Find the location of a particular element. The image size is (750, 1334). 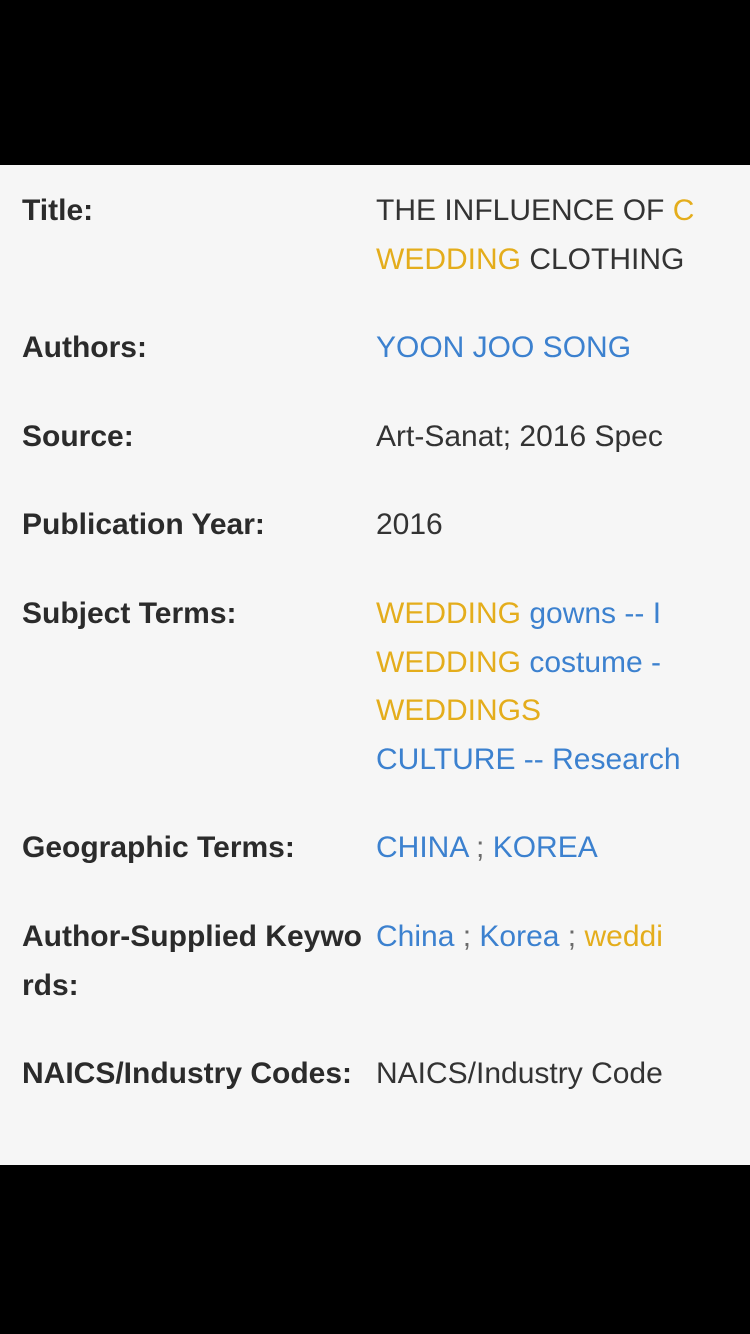

record-term-link: gowns -- is located at coordinates (587, 613).